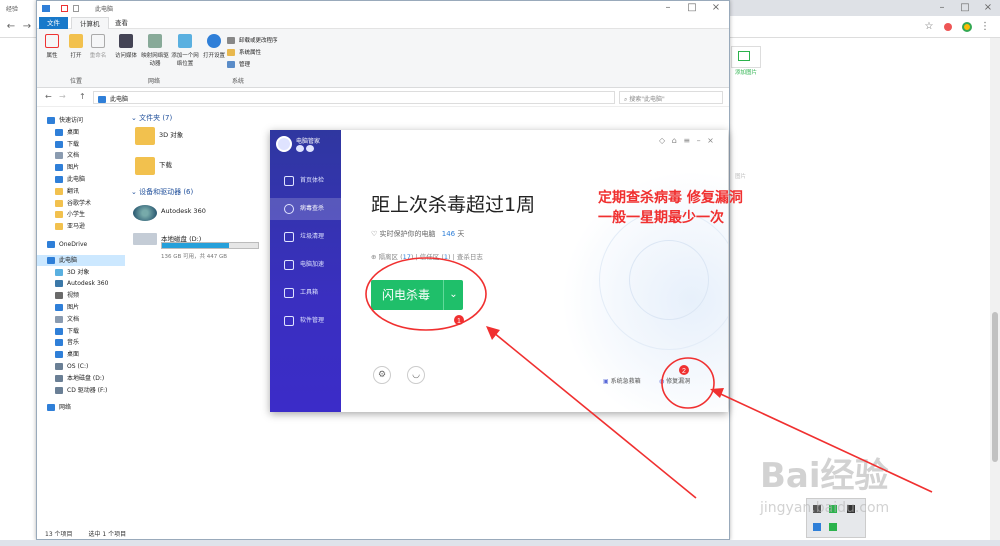  Describe the element at coordinates (965, 8) in the screenshot. I see `maximize-icon: □` at that location.